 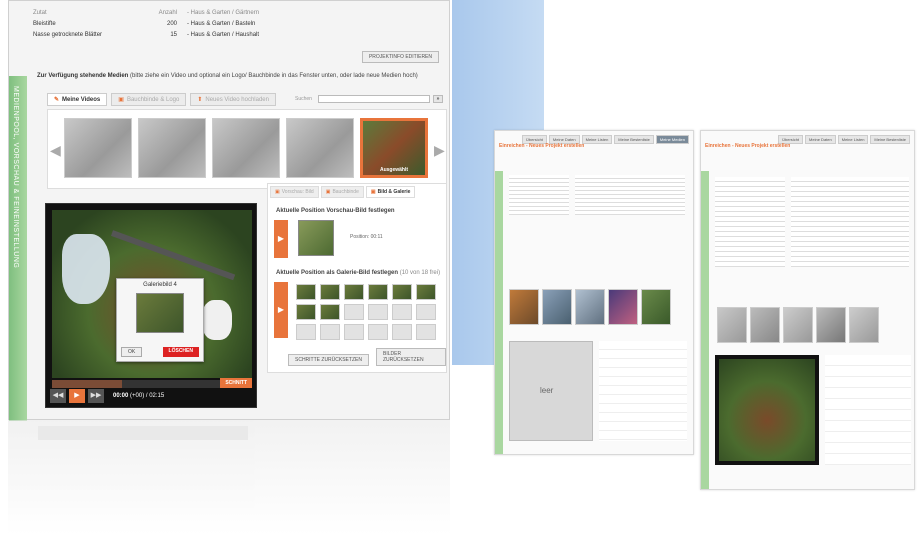 I want to click on screen-b-video, so click(x=767, y=410).